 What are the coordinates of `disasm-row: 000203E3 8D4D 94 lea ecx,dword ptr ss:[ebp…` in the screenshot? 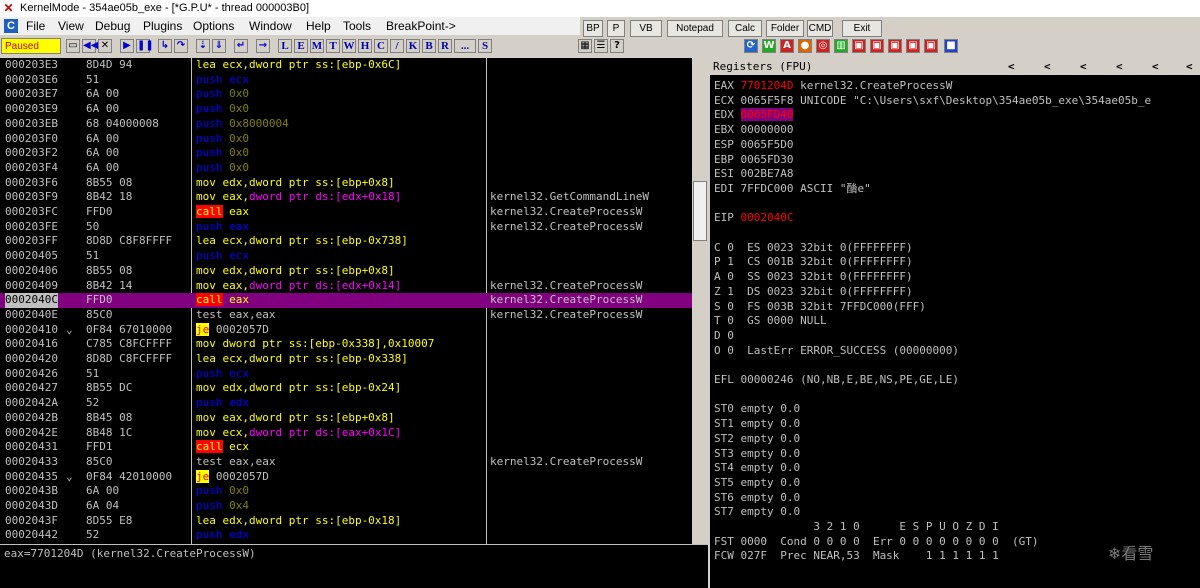 It's located at (346, 65).